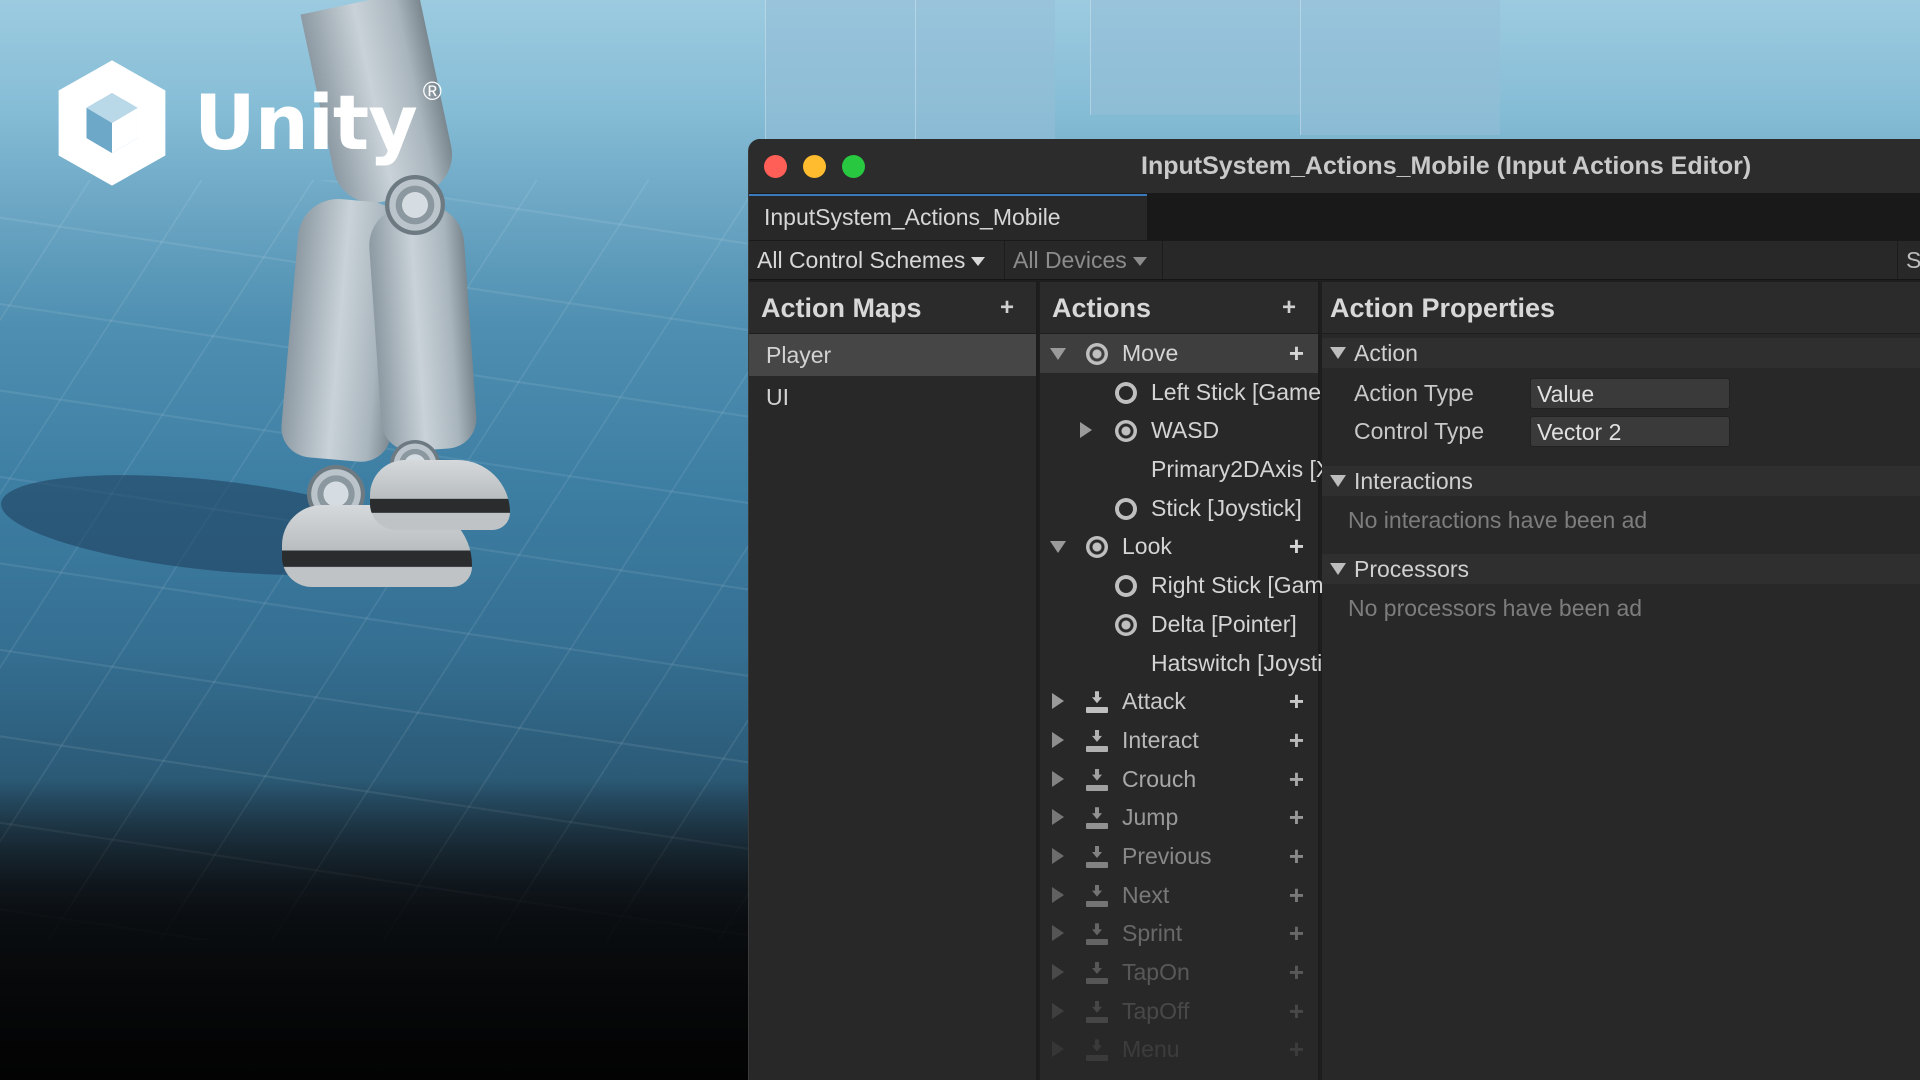  I want to click on editor-toolbar: All Control Schemes All Devices S, so click(1334, 260).